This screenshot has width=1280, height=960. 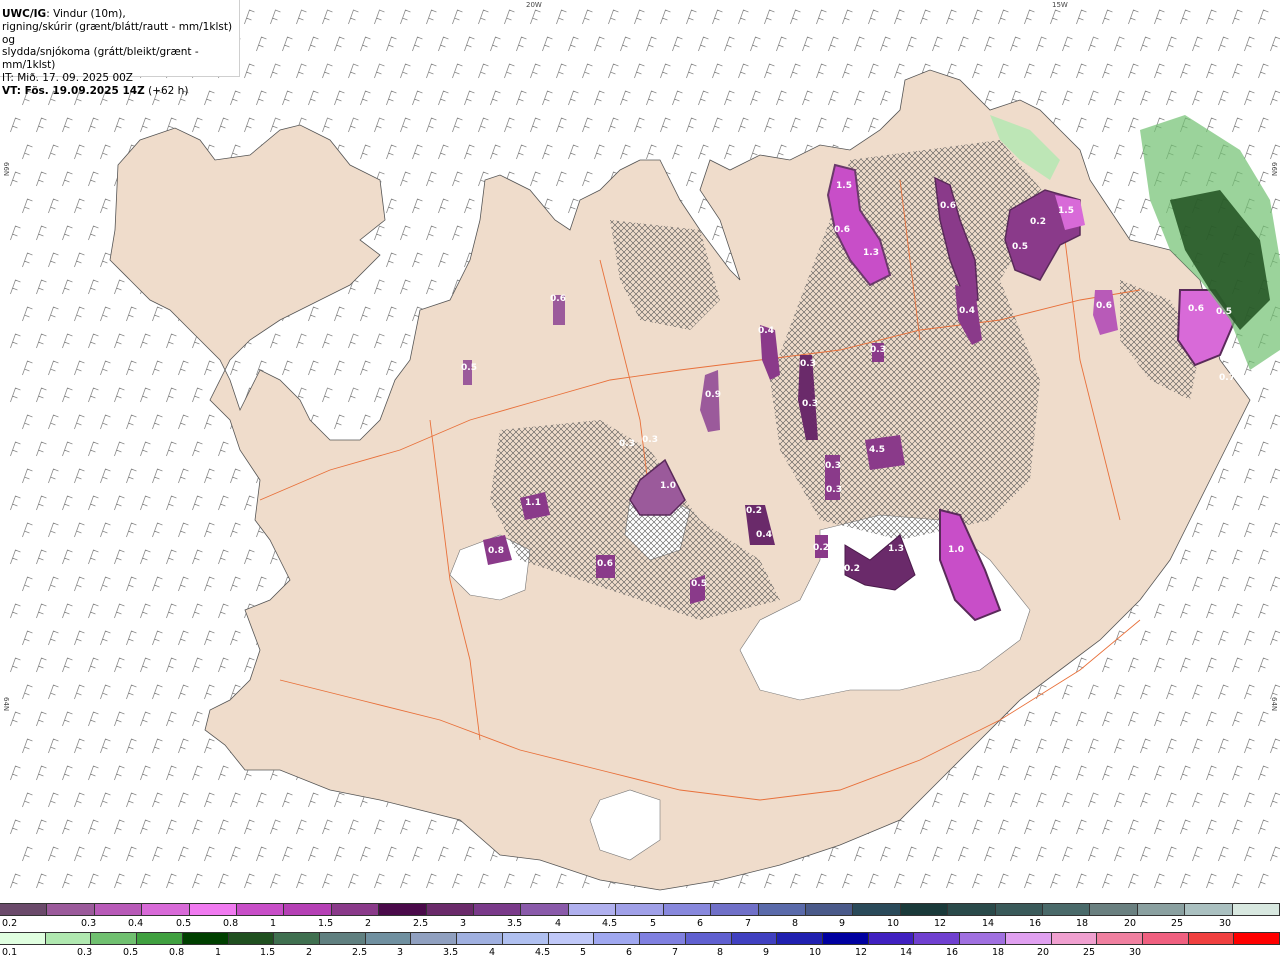 What do you see at coordinates (1043, 952) in the screenshot?
I see `legend-label: 20` at bounding box center [1043, 952].